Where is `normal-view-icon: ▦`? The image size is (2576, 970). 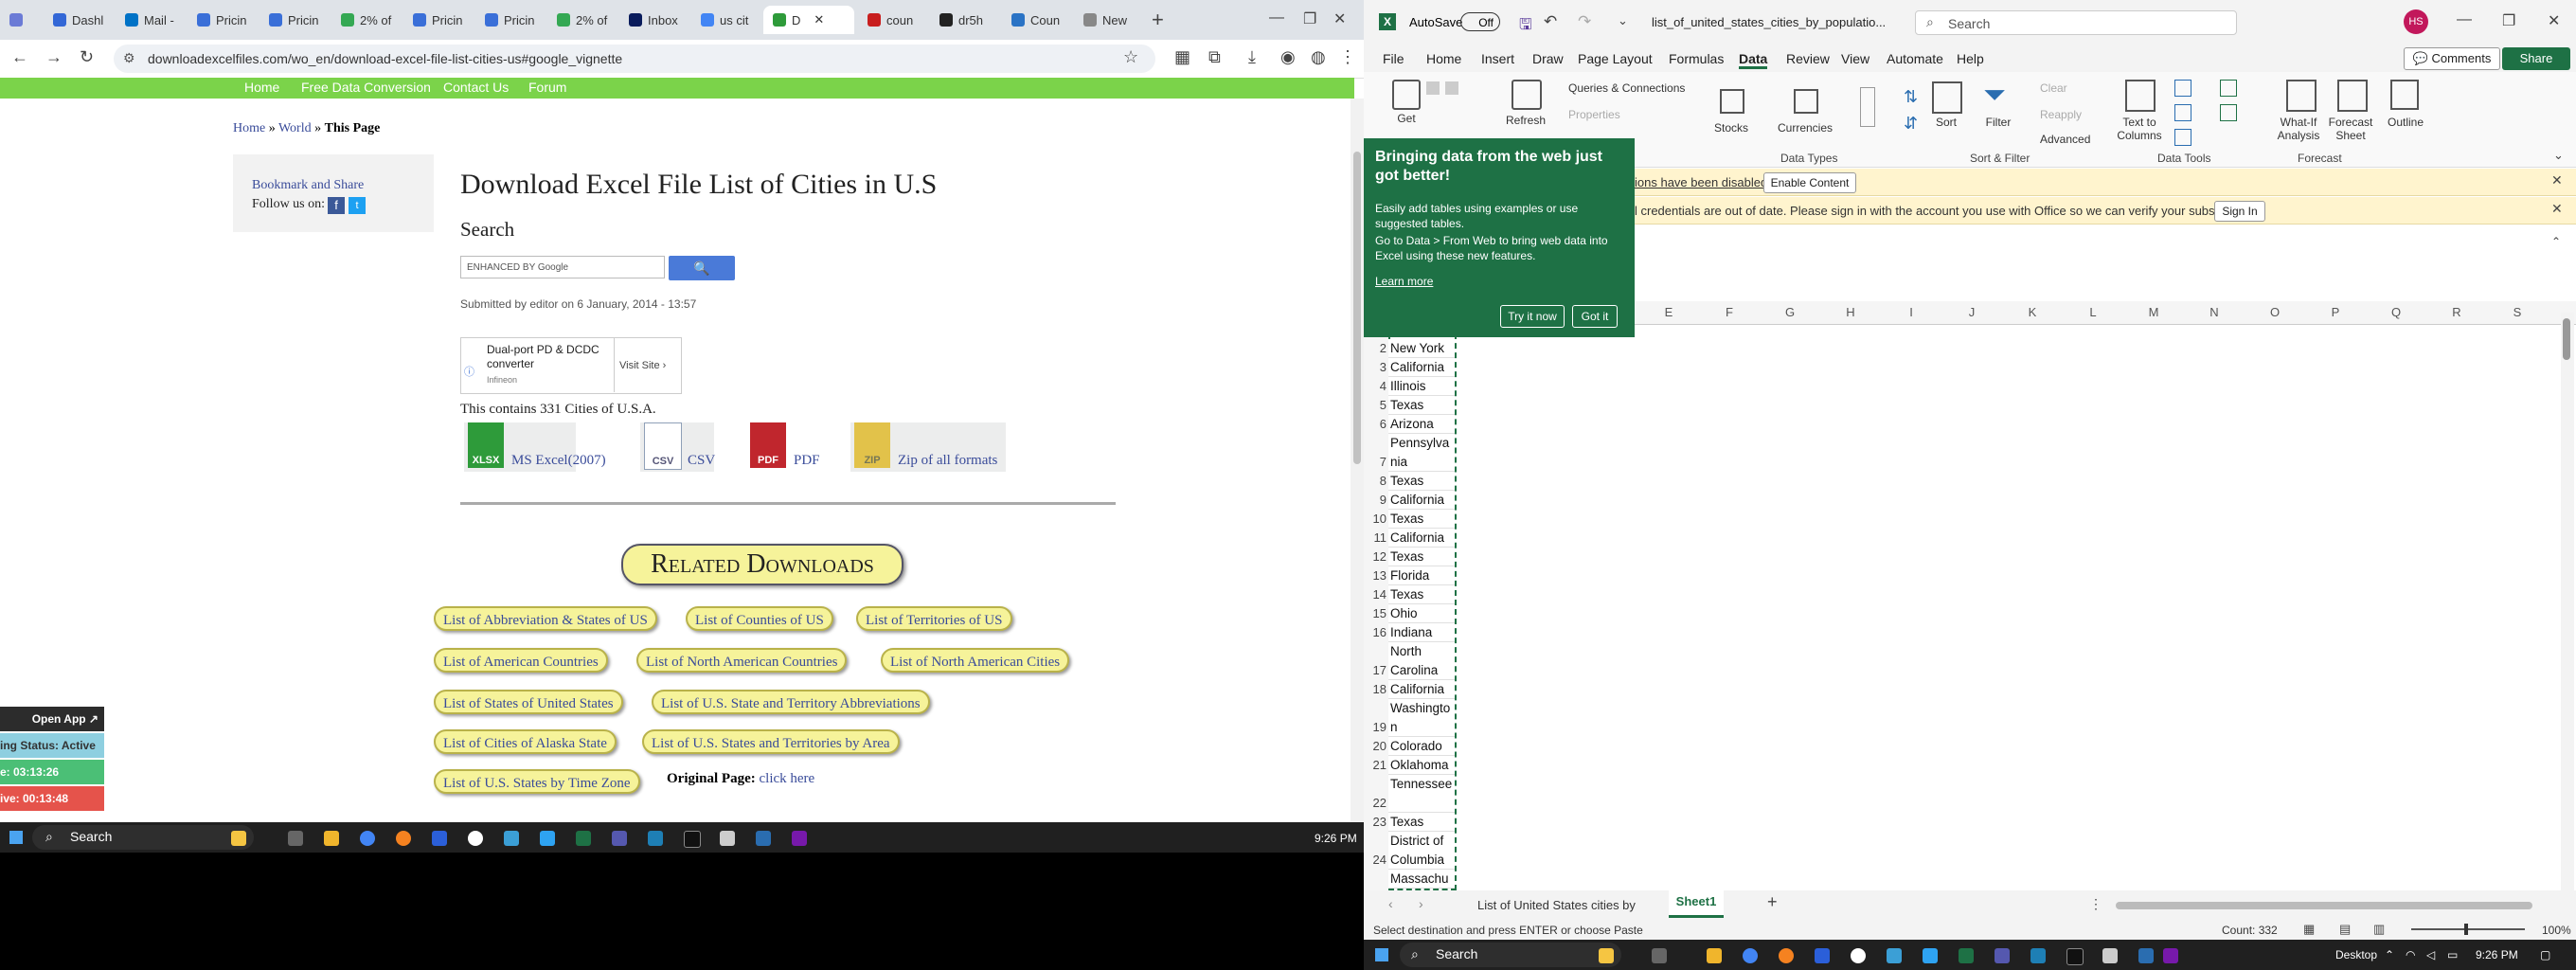 normal-view-icon: ▦ is located at coordinates (2309, 929).